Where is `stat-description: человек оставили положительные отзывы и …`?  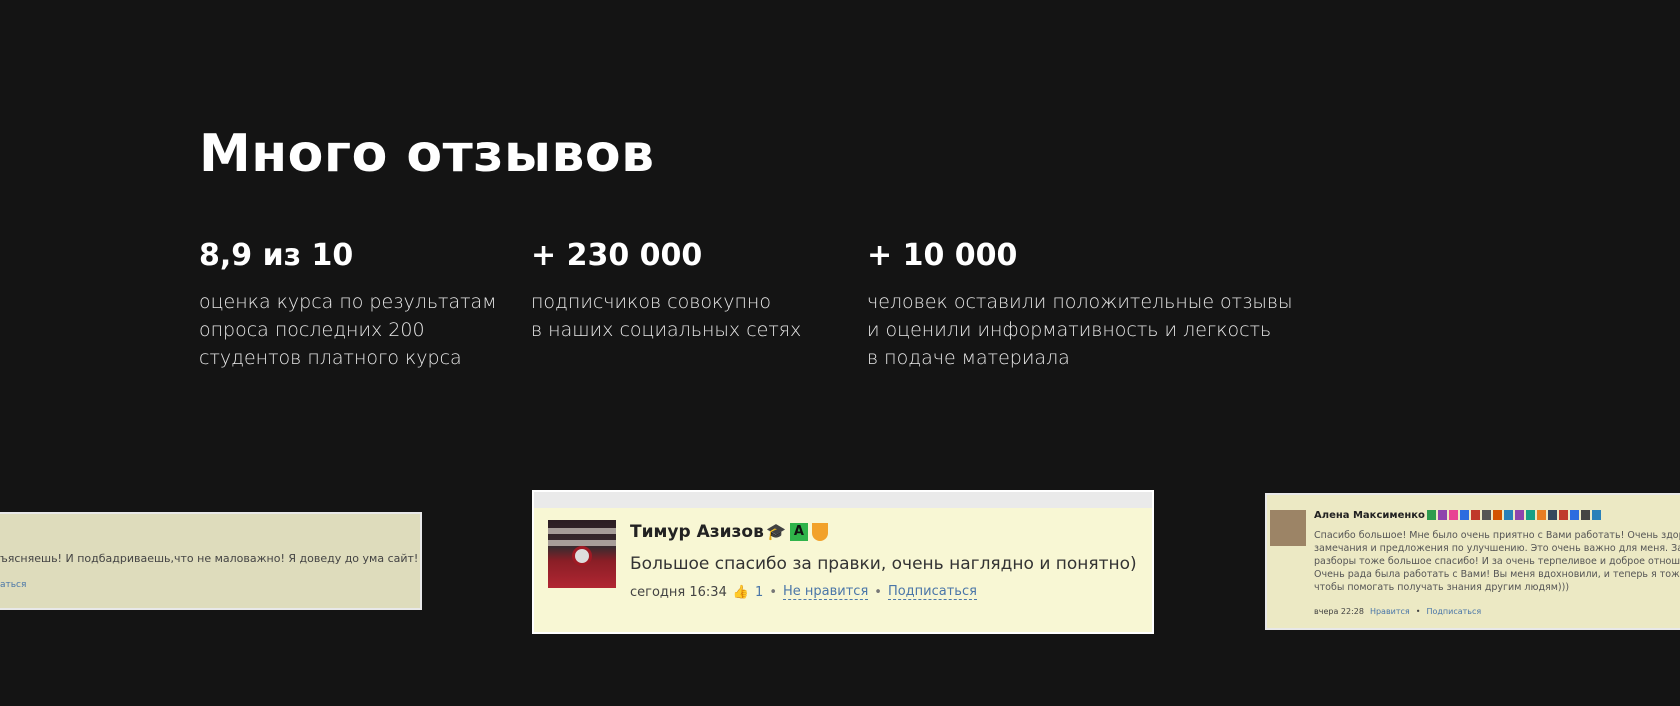
stat-description: человек оставили положительные отзывы и … is located at coordinates (1080, 330).